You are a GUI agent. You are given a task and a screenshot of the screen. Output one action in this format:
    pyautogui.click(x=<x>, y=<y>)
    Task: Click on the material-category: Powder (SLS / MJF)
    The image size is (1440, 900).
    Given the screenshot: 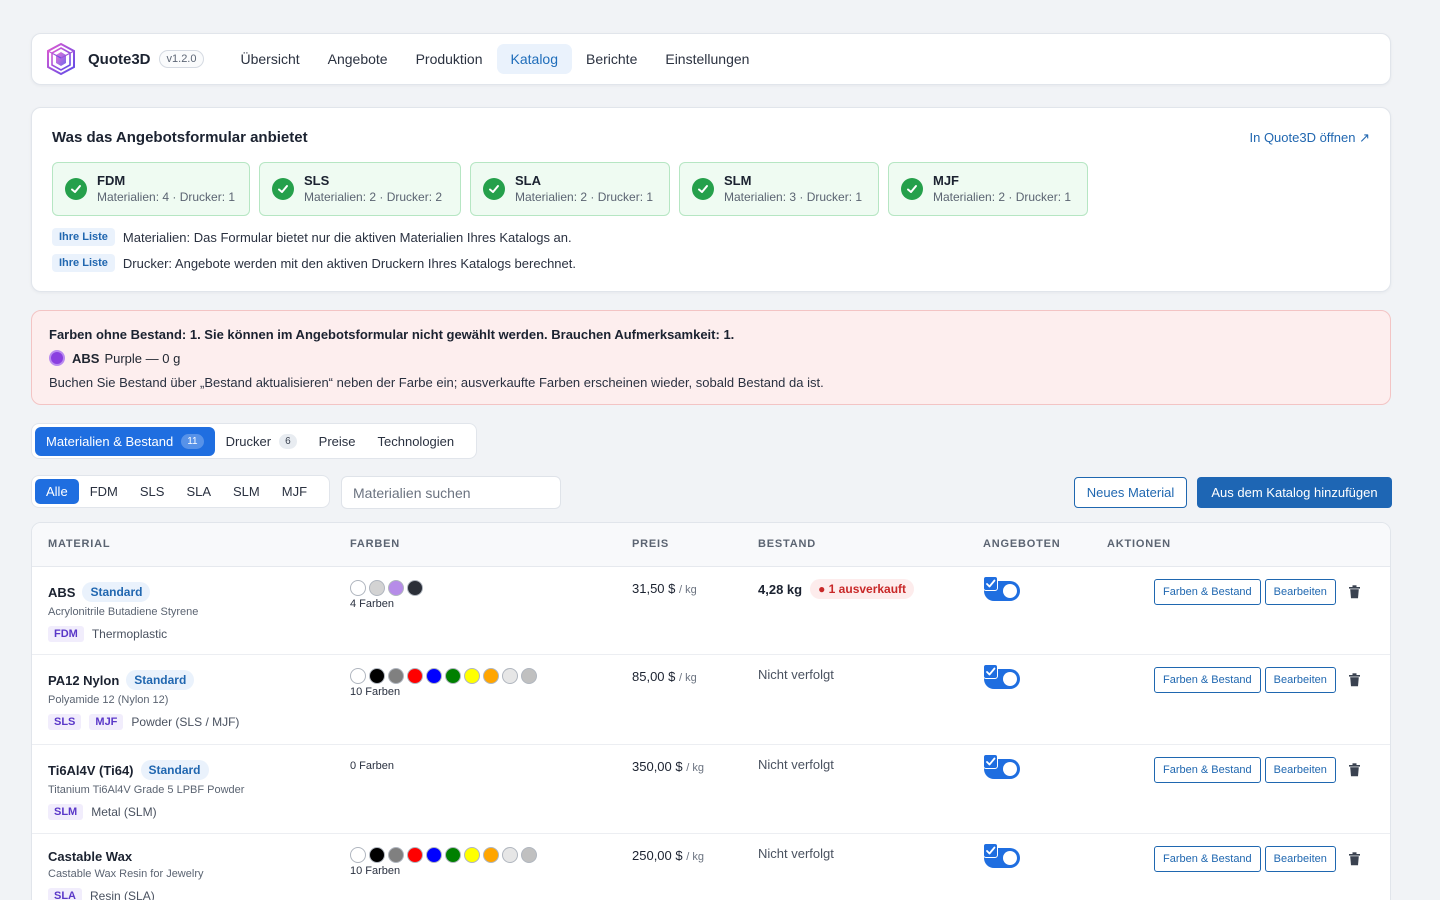 What is the action you would take?
    pyautogui.click(x=185, y=722)
    